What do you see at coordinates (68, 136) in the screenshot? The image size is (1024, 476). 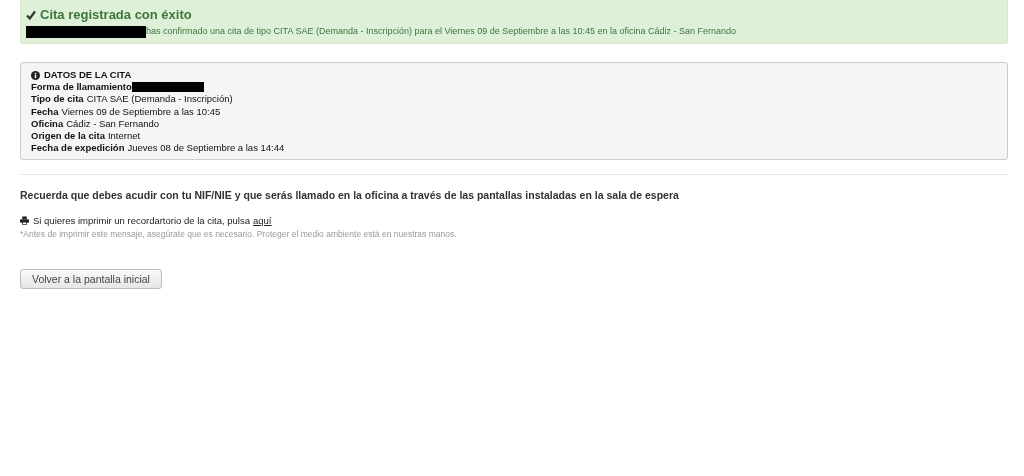 I see `field-label: Origen de la cita` at bounding box center [68, 136].